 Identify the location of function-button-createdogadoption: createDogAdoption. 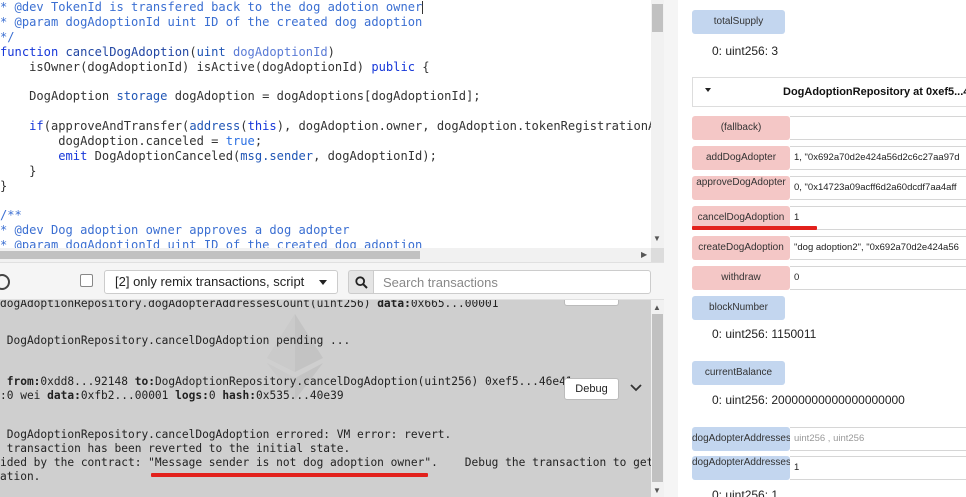
(741, 248).